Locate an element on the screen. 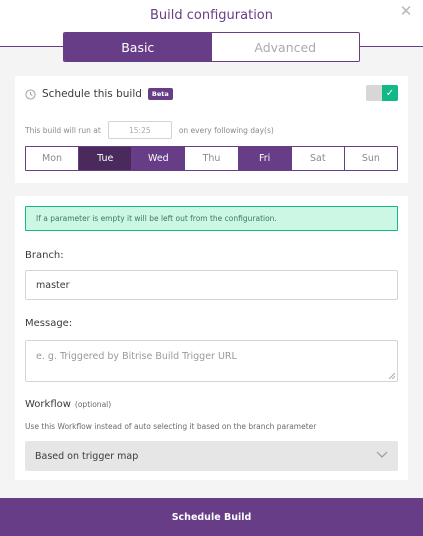 The height and width of the screenshot is (536, 423). day-sat: Sat is located at coordinates (318, 158).